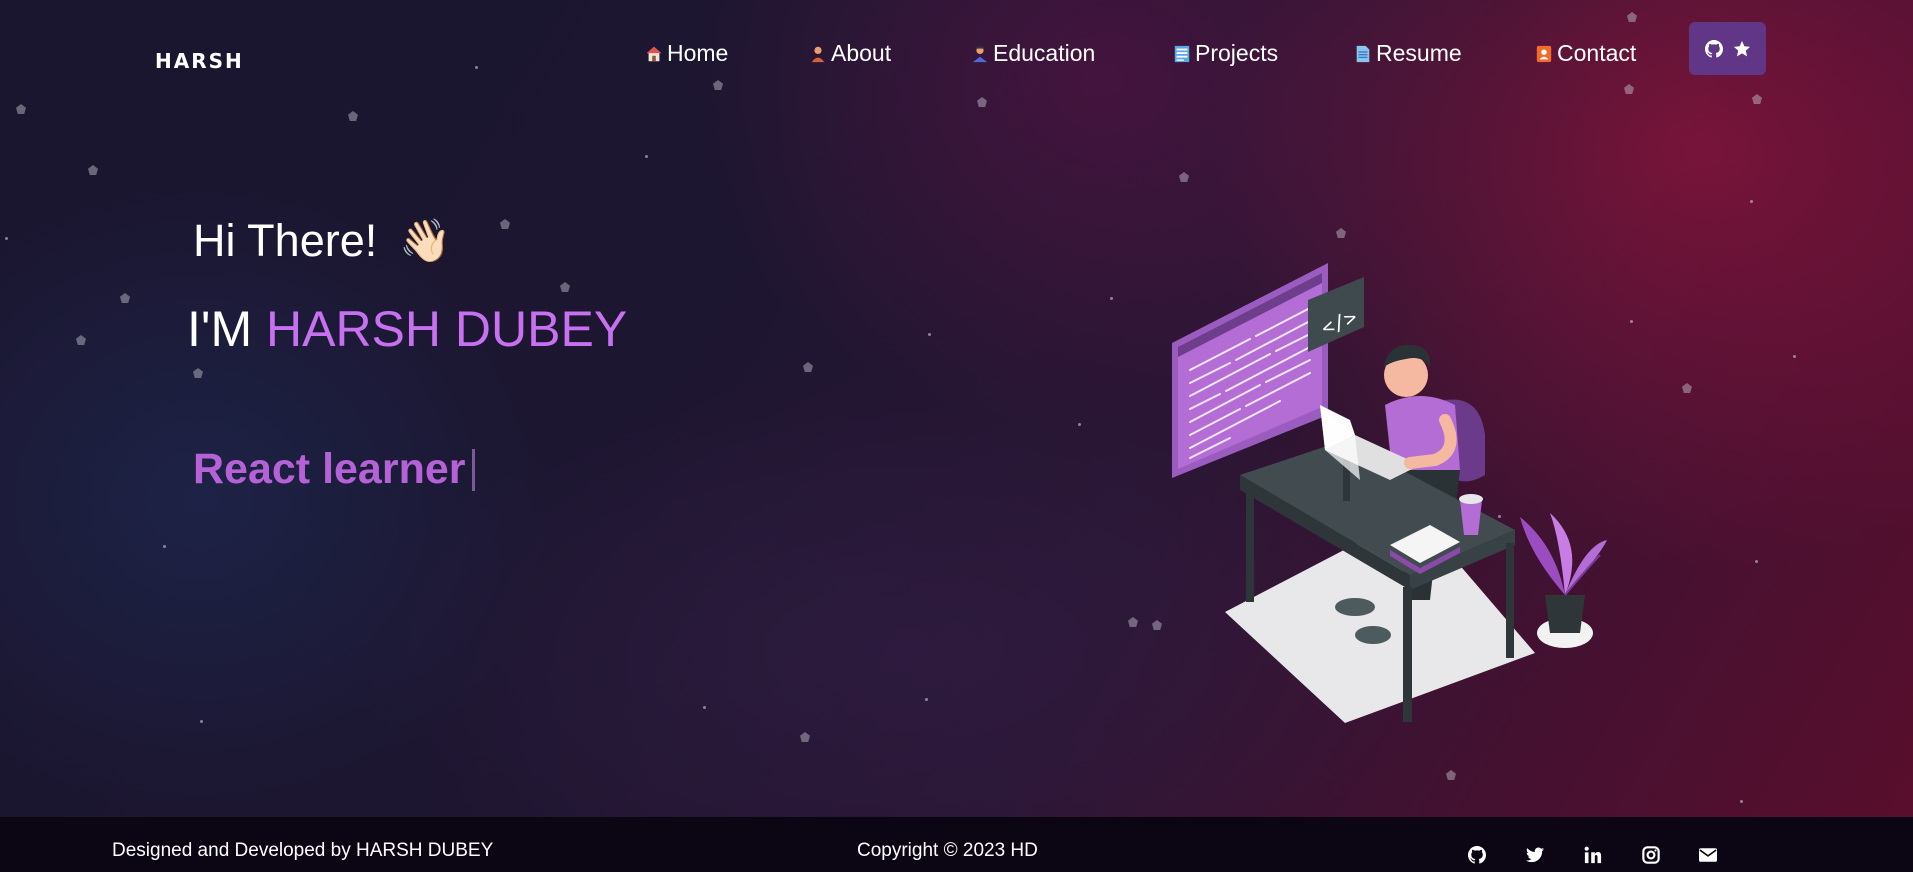 This screenshot has width=1913, height=872. Describe the element at coordinates (1419, 53) in the screenshot. I see `nav-resume-label: Resume` at that location.